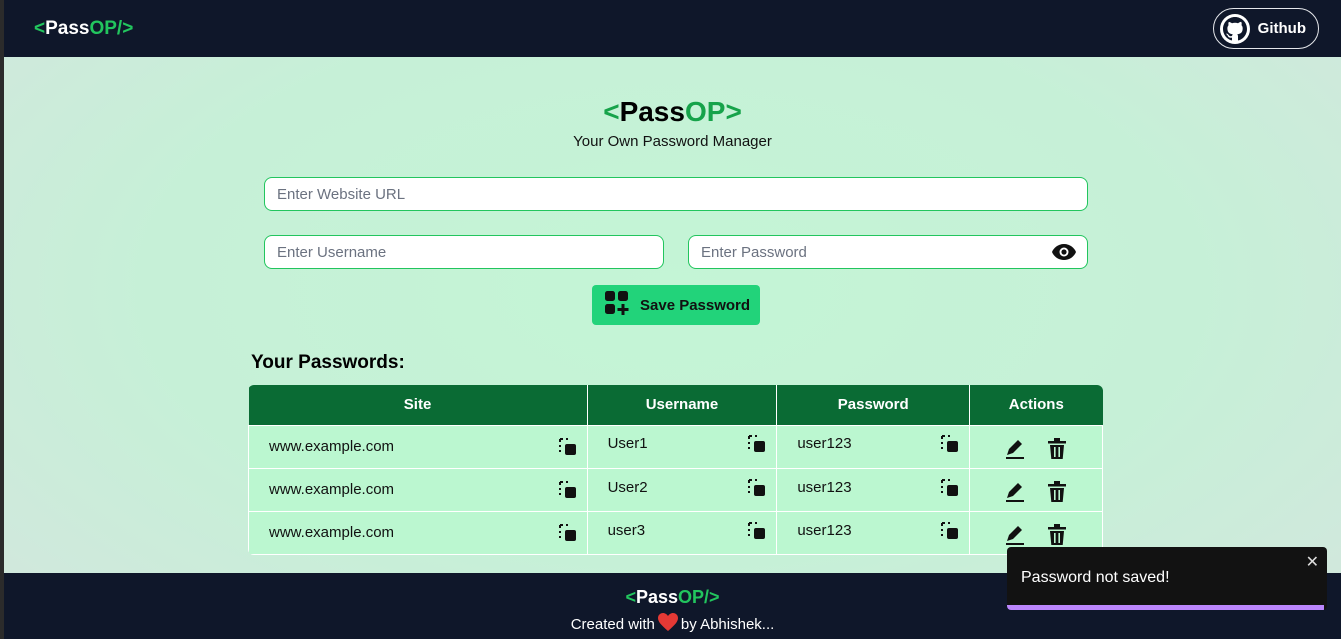 The image size is (1341, 639). What do you see at coordinates (675, 446) in the screenshot?
I see `table-row: www.example.com User1 user123` at bounding box center [675, 446].